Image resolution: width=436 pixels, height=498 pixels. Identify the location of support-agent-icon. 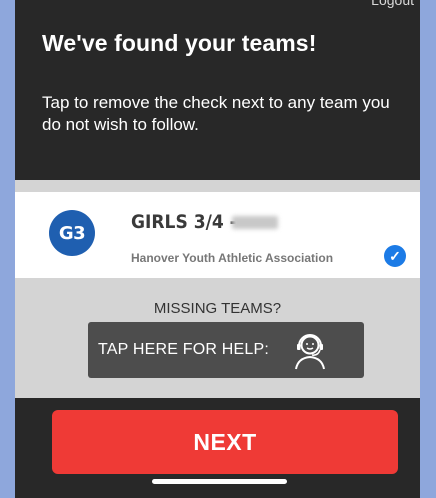
(310, 352).